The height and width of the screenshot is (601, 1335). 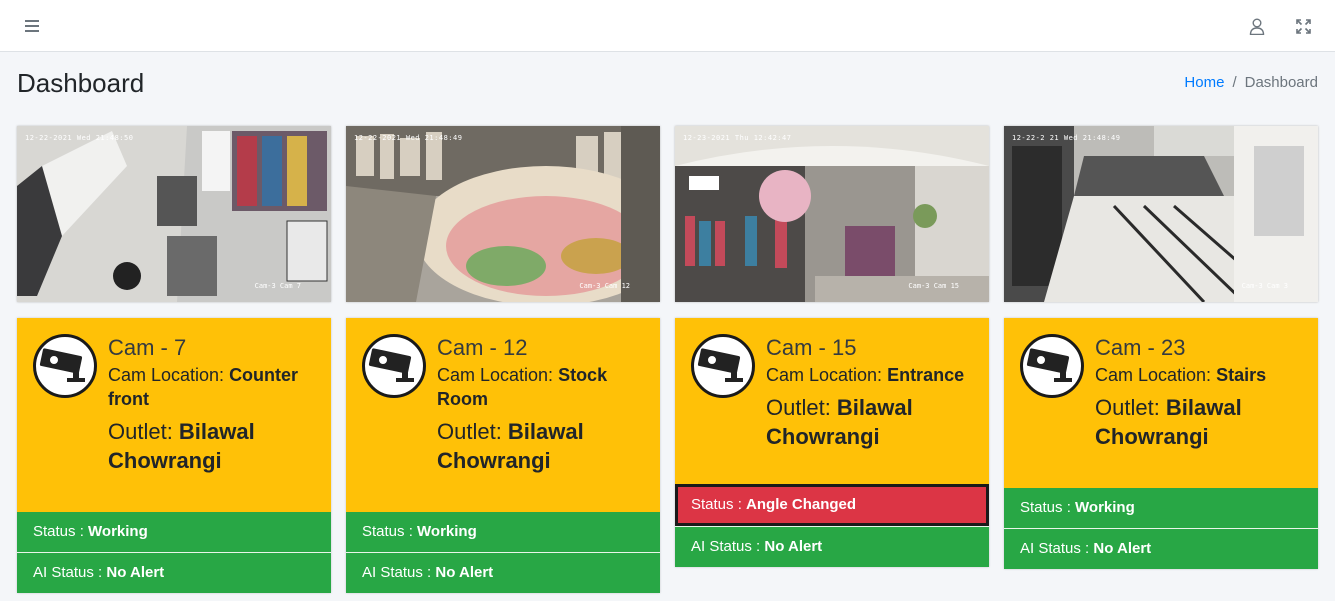 What do you see at coordinates (737, 138) in the screenshot?
I see `camera-timestamp: 12-23-2021 Thu 12:42:47` at bounding box center [737, 138].